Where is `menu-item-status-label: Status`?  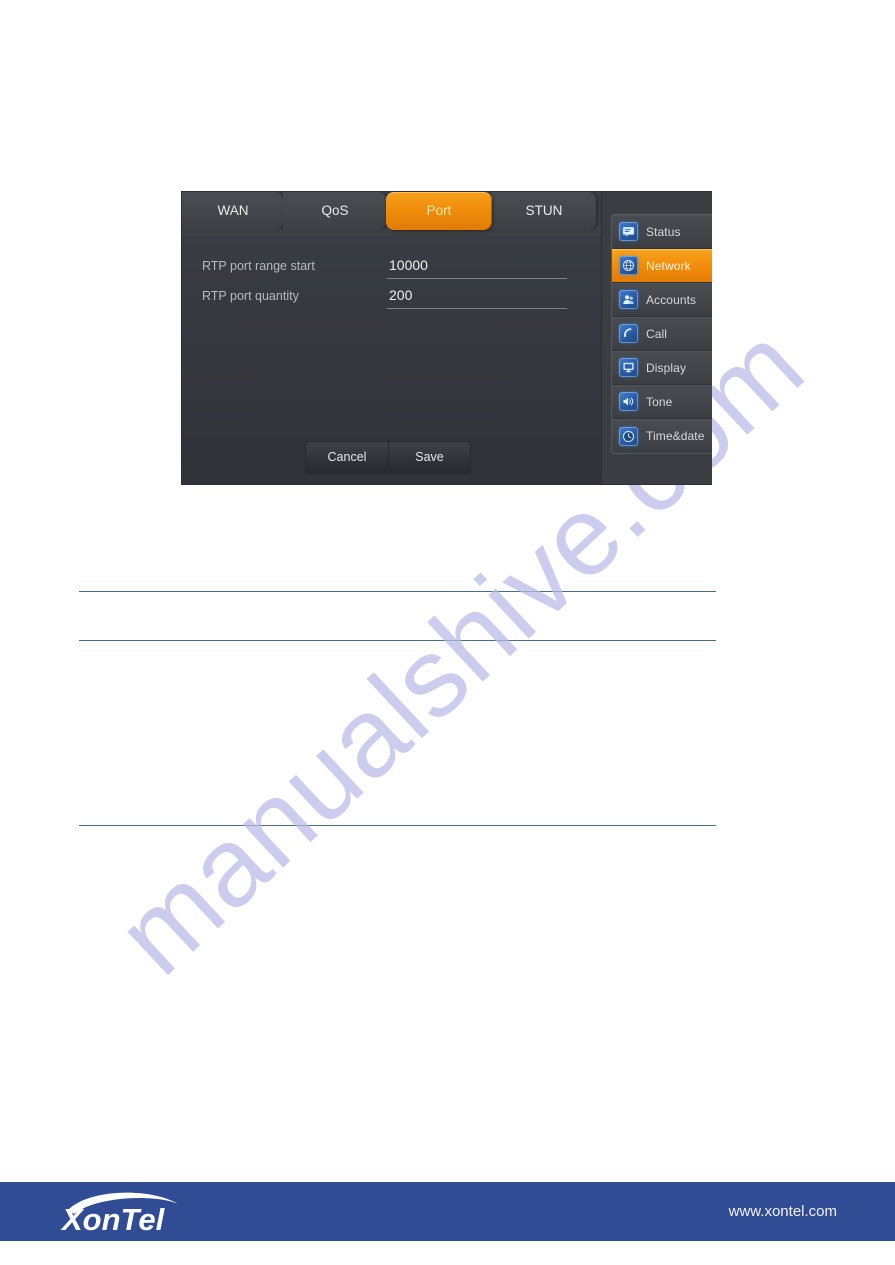
menu-item-status-label: Status is located at coordinates (663, 231).